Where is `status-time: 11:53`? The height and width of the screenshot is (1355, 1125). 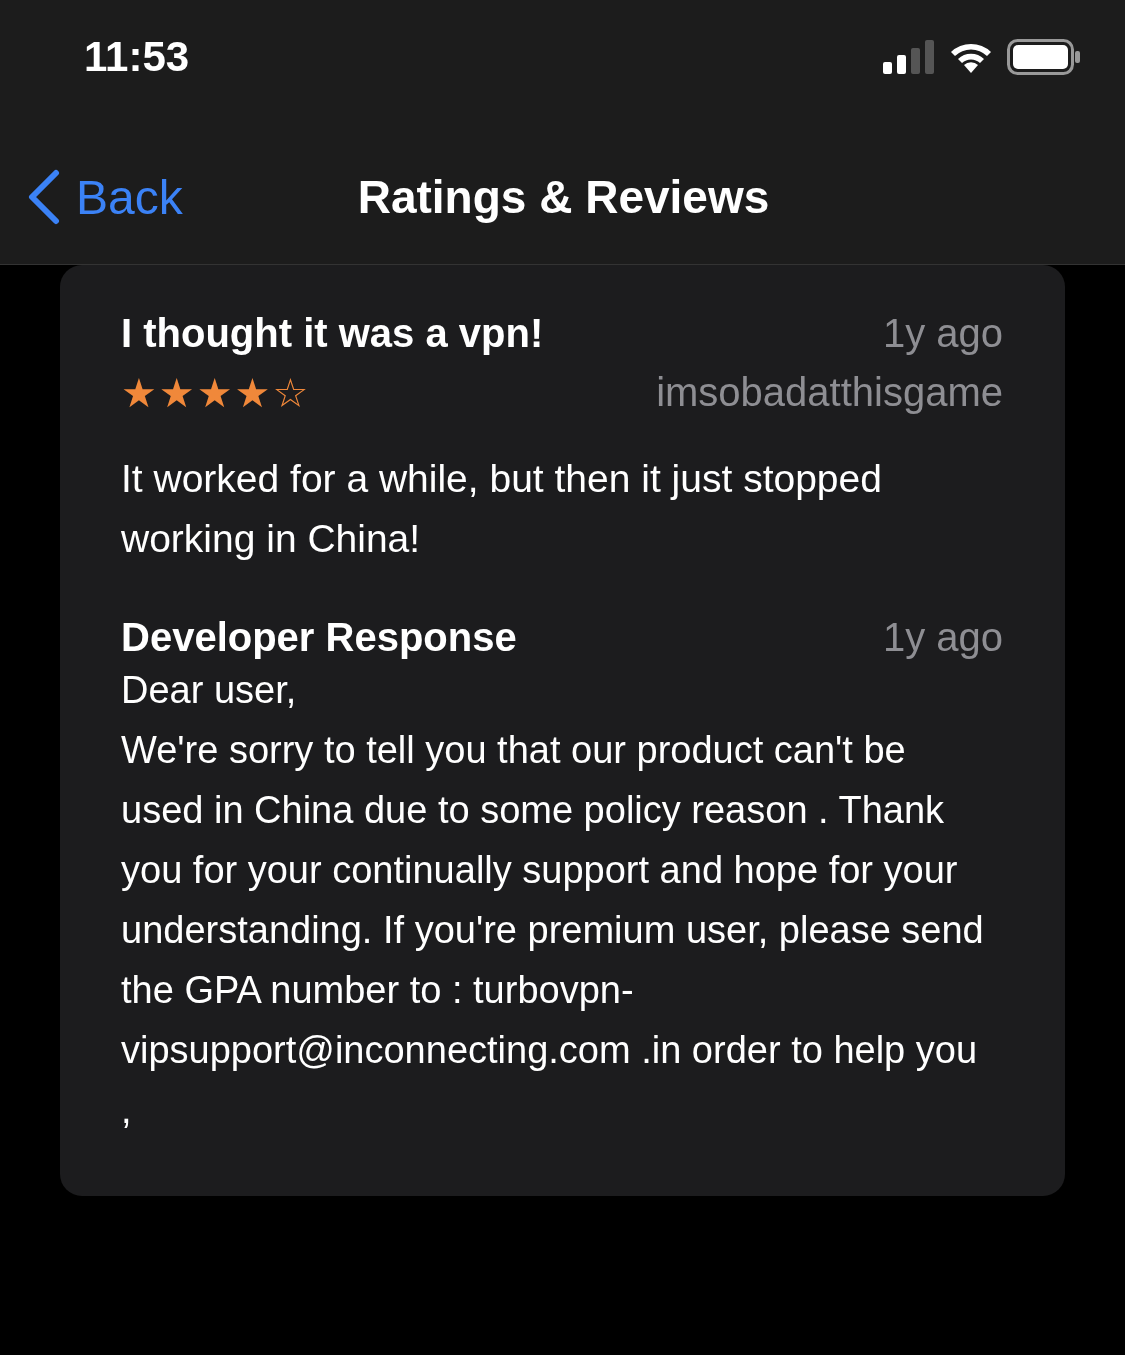 status-time: 11:53 is located at coordinates (137, 57).